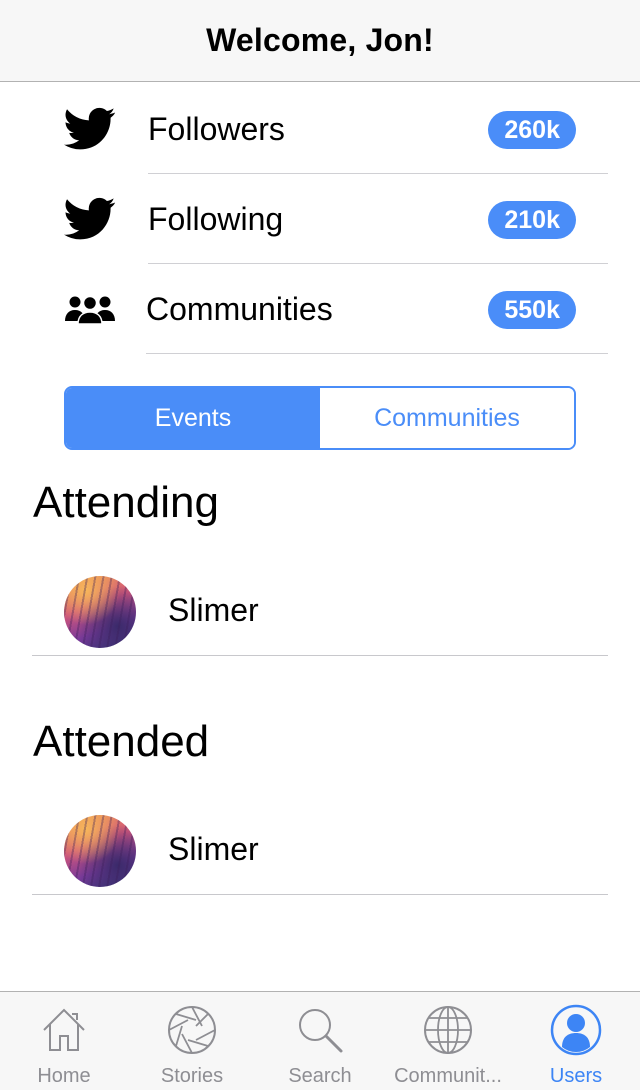 This screenshot has width=640, height=1090. Describe the element at coordinates (320, 1076) in the screenshot. I see `tab-label: Search` at that location.